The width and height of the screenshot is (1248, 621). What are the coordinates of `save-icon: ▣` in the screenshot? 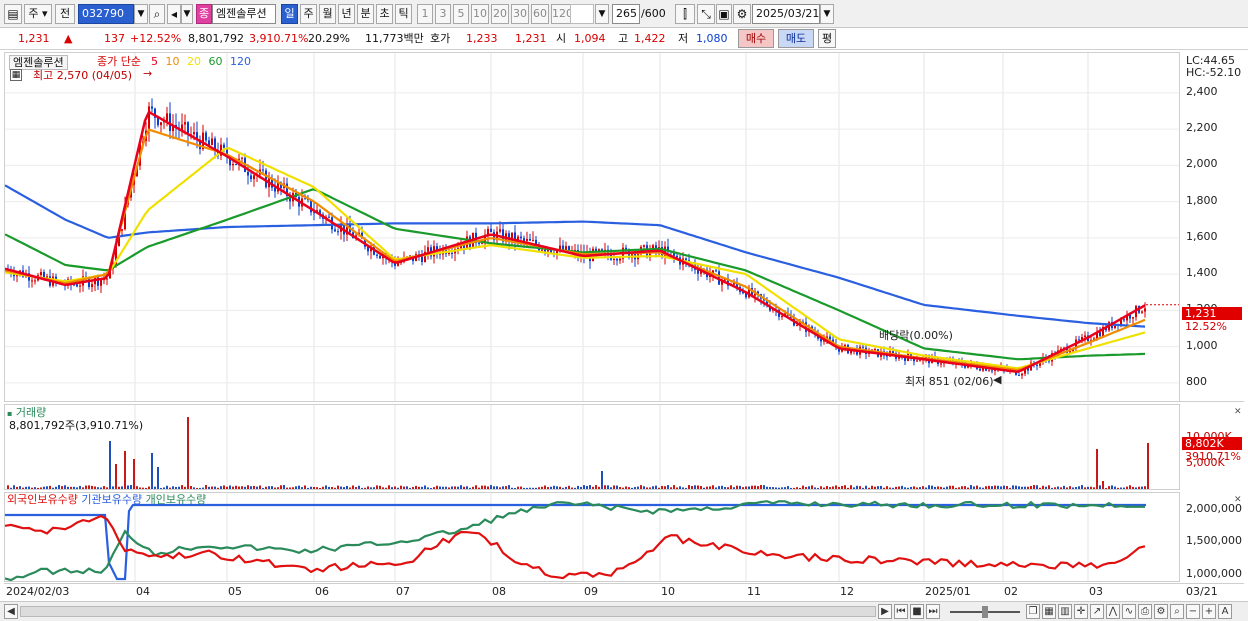 It's located at (724, 14).